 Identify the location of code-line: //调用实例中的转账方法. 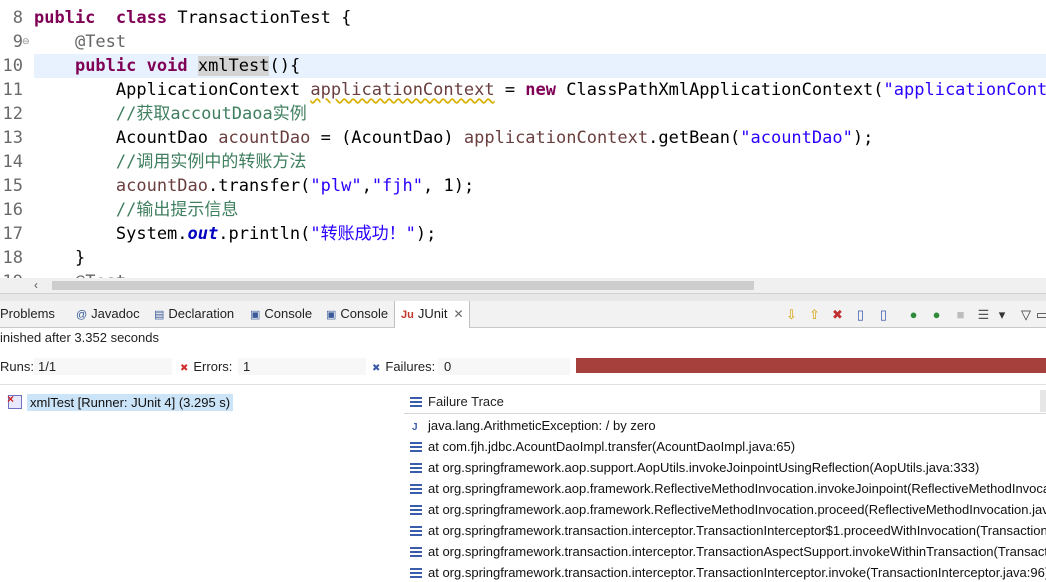
(170, 162).